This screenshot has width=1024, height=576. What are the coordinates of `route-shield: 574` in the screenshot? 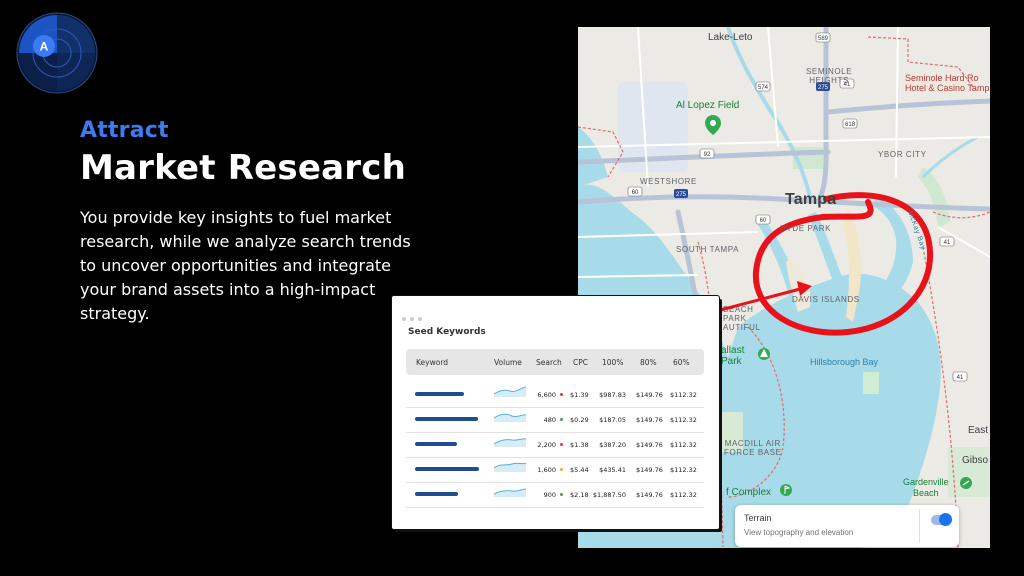 It's located at (763, 86).